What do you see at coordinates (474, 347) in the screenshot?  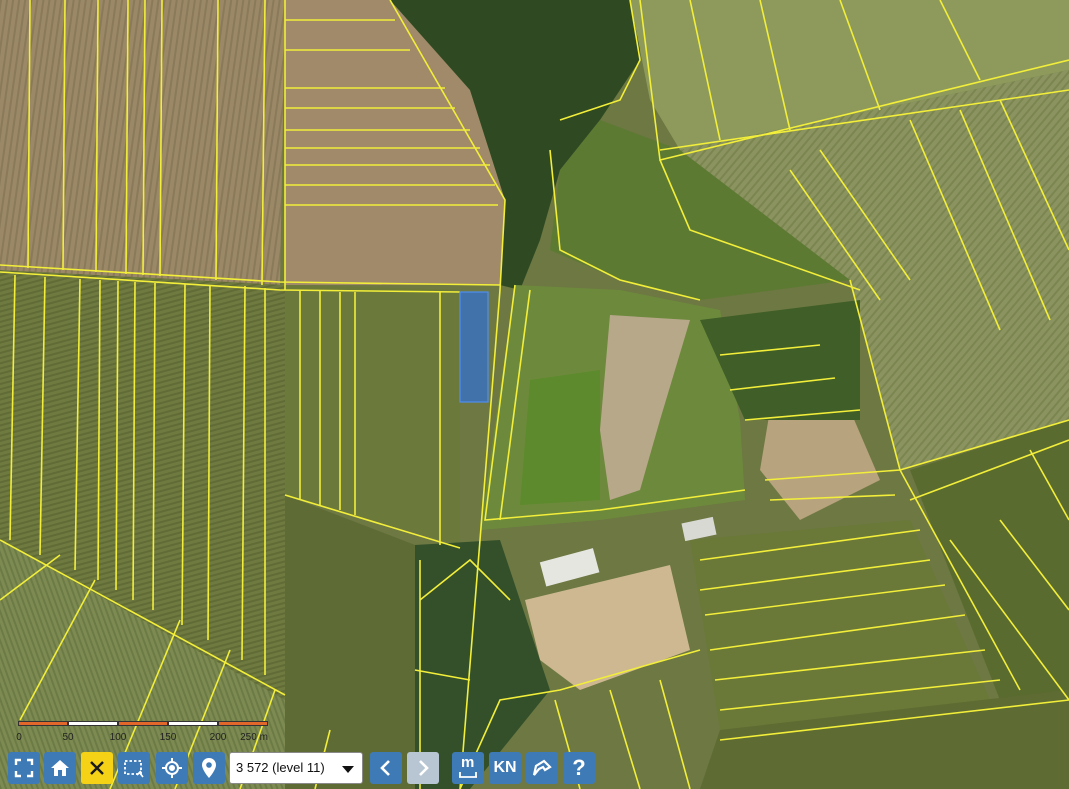 I see `selected-parcel` at bounding box center [474, 347].